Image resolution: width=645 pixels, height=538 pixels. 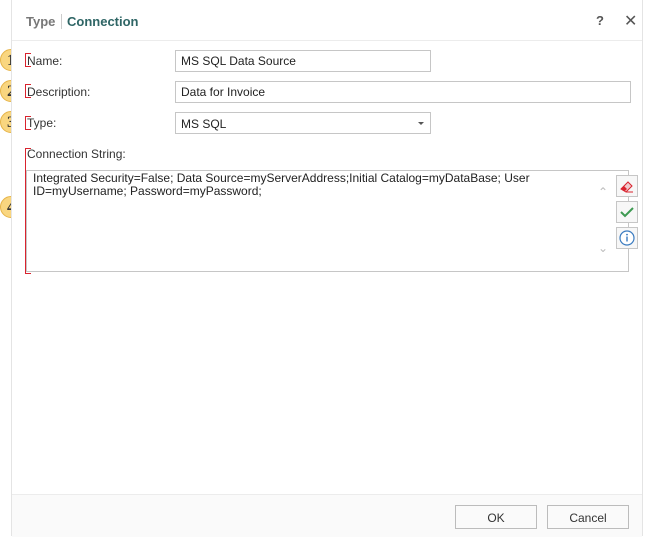 What do you see at coordinates (496, 517) in the screenshot?
I see `ok-button: OK` at bounding box center [496, 517].